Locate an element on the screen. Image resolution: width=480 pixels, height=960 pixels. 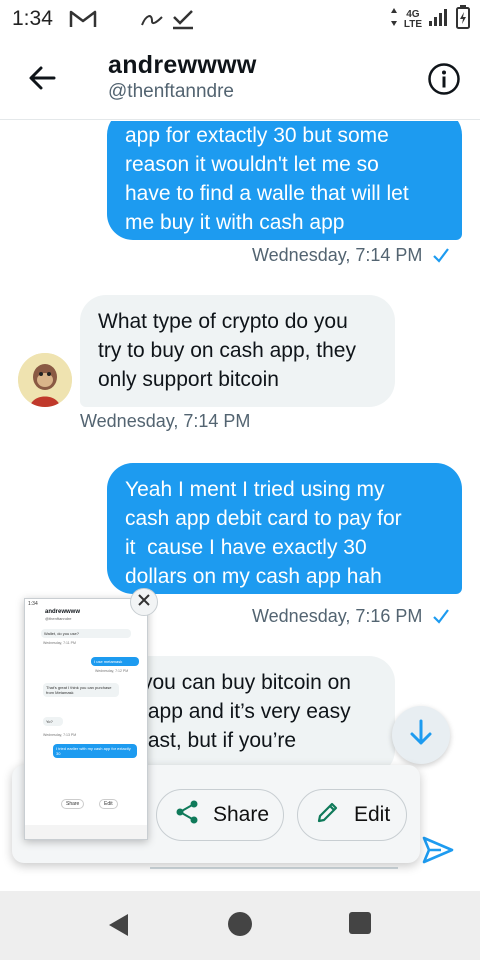
close-icon is located at coordinates (144, 602).